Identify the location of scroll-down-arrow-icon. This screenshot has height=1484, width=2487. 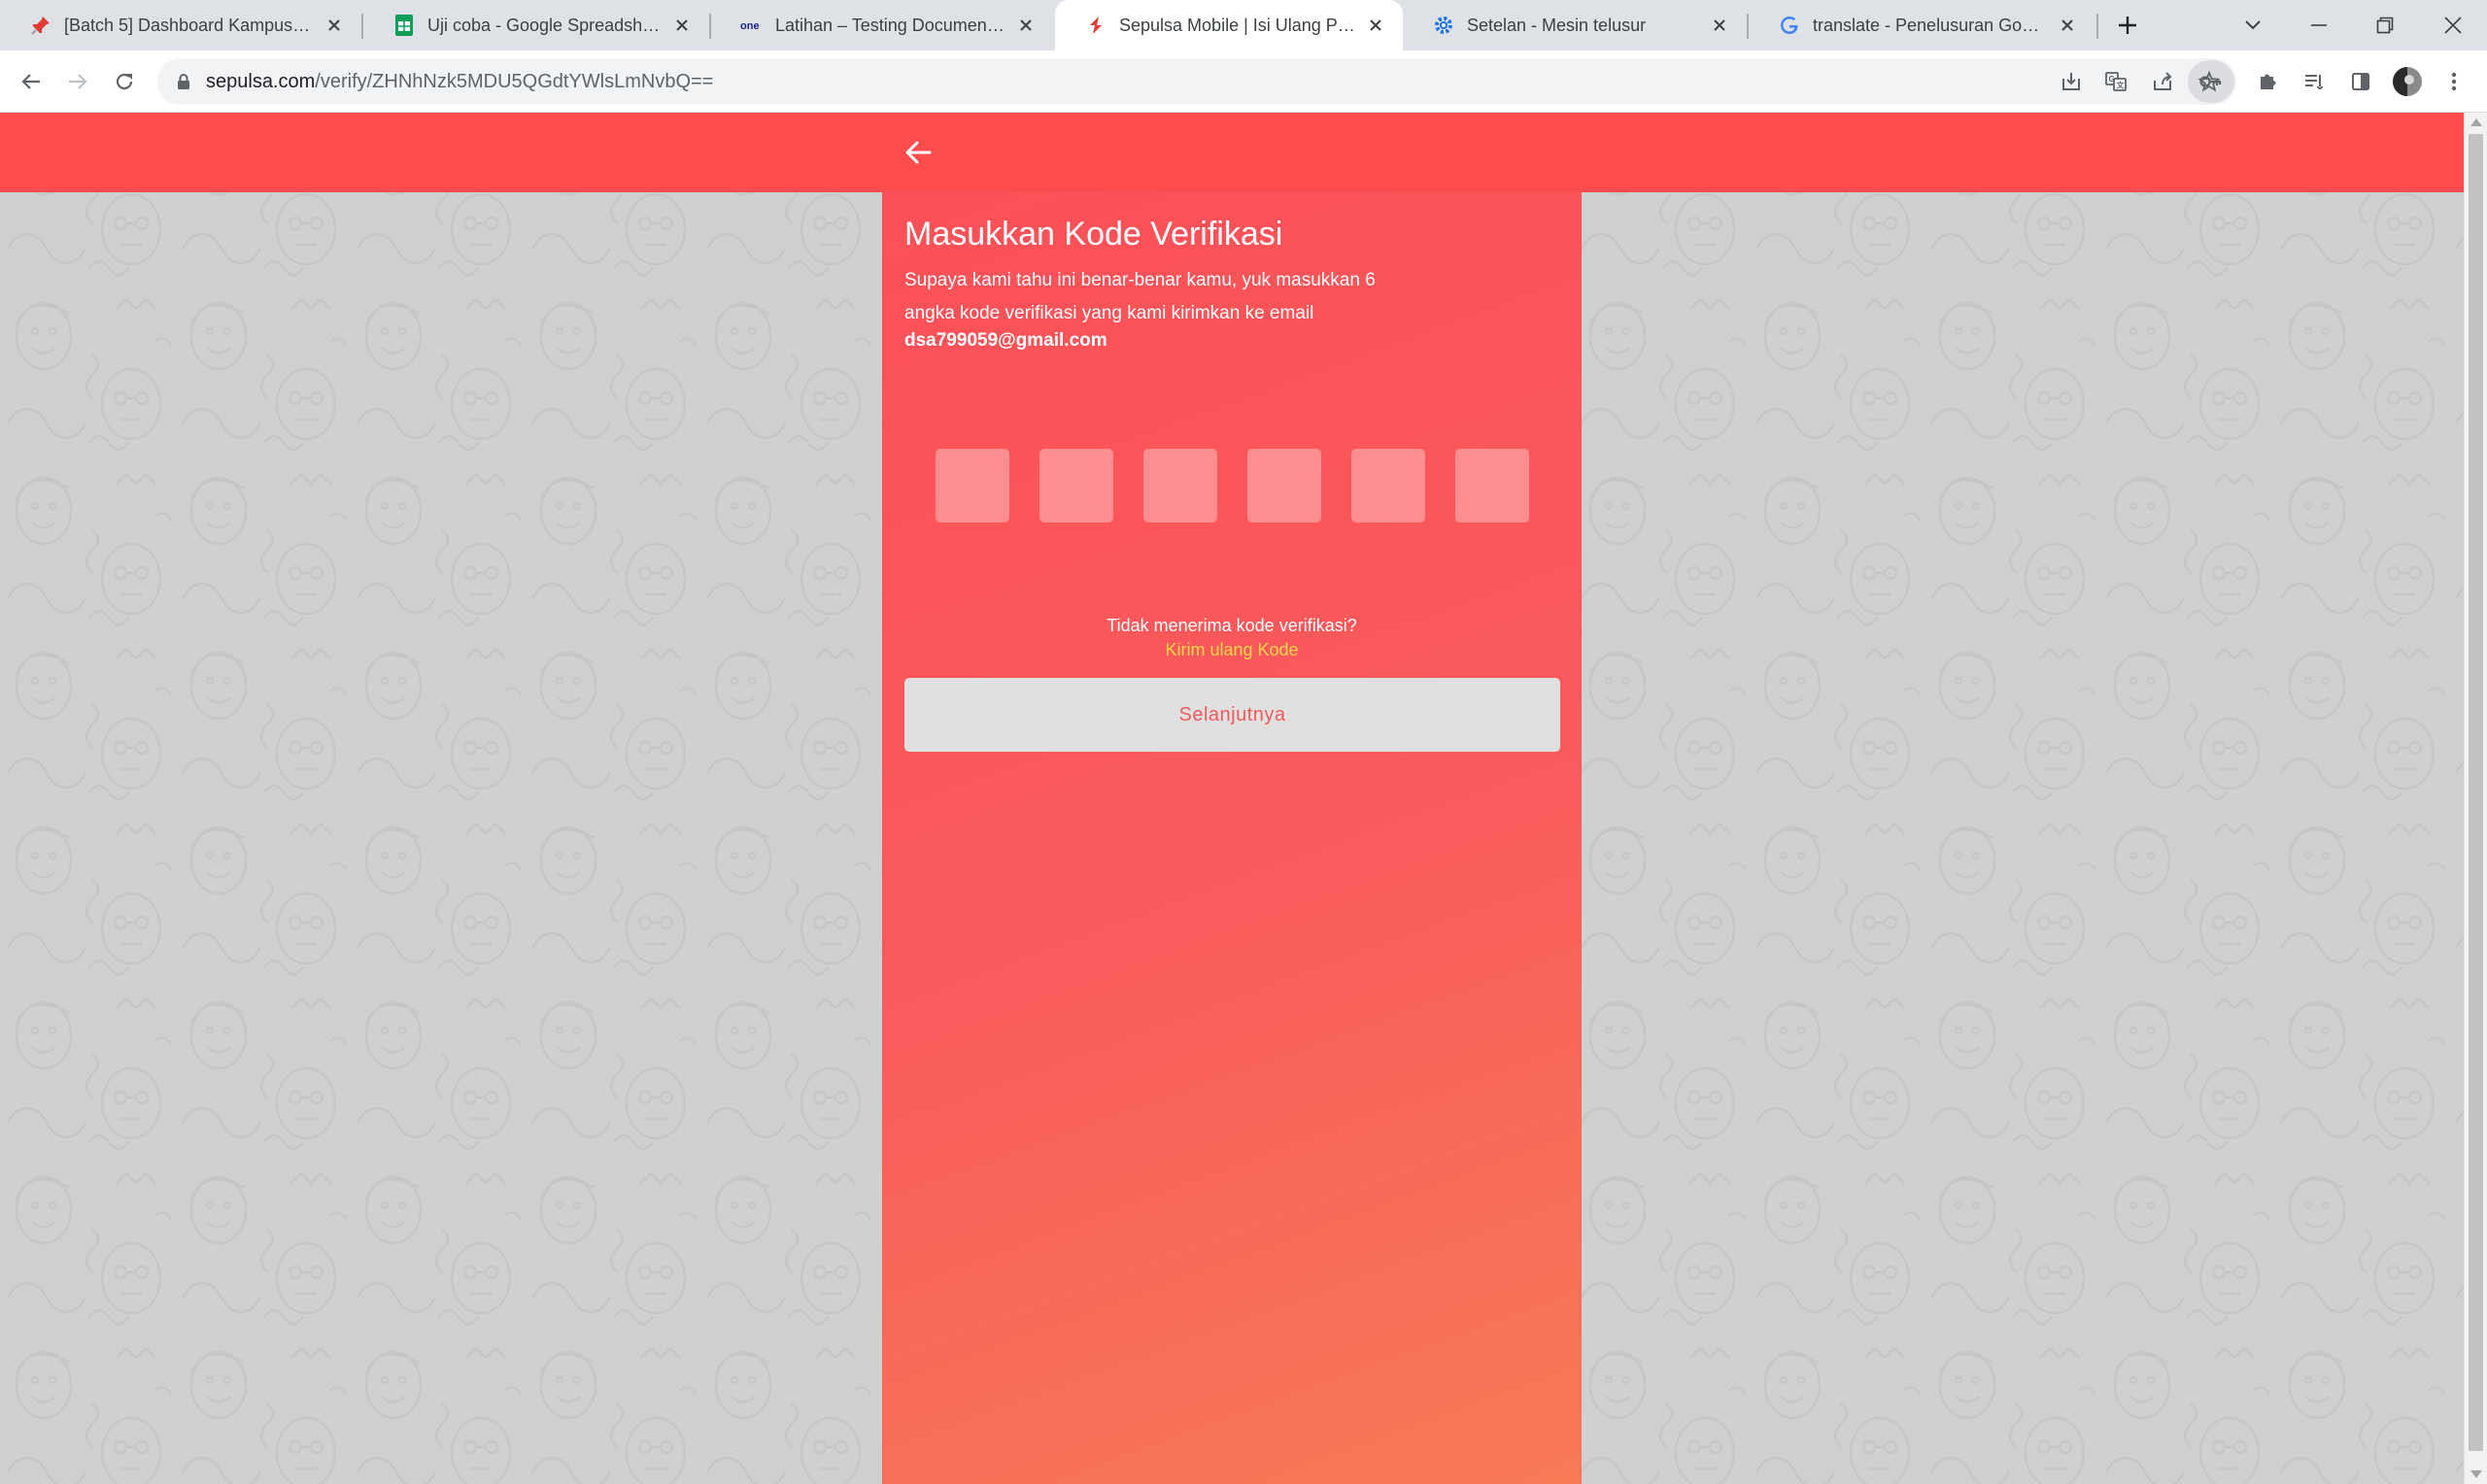
(2476, 1474).